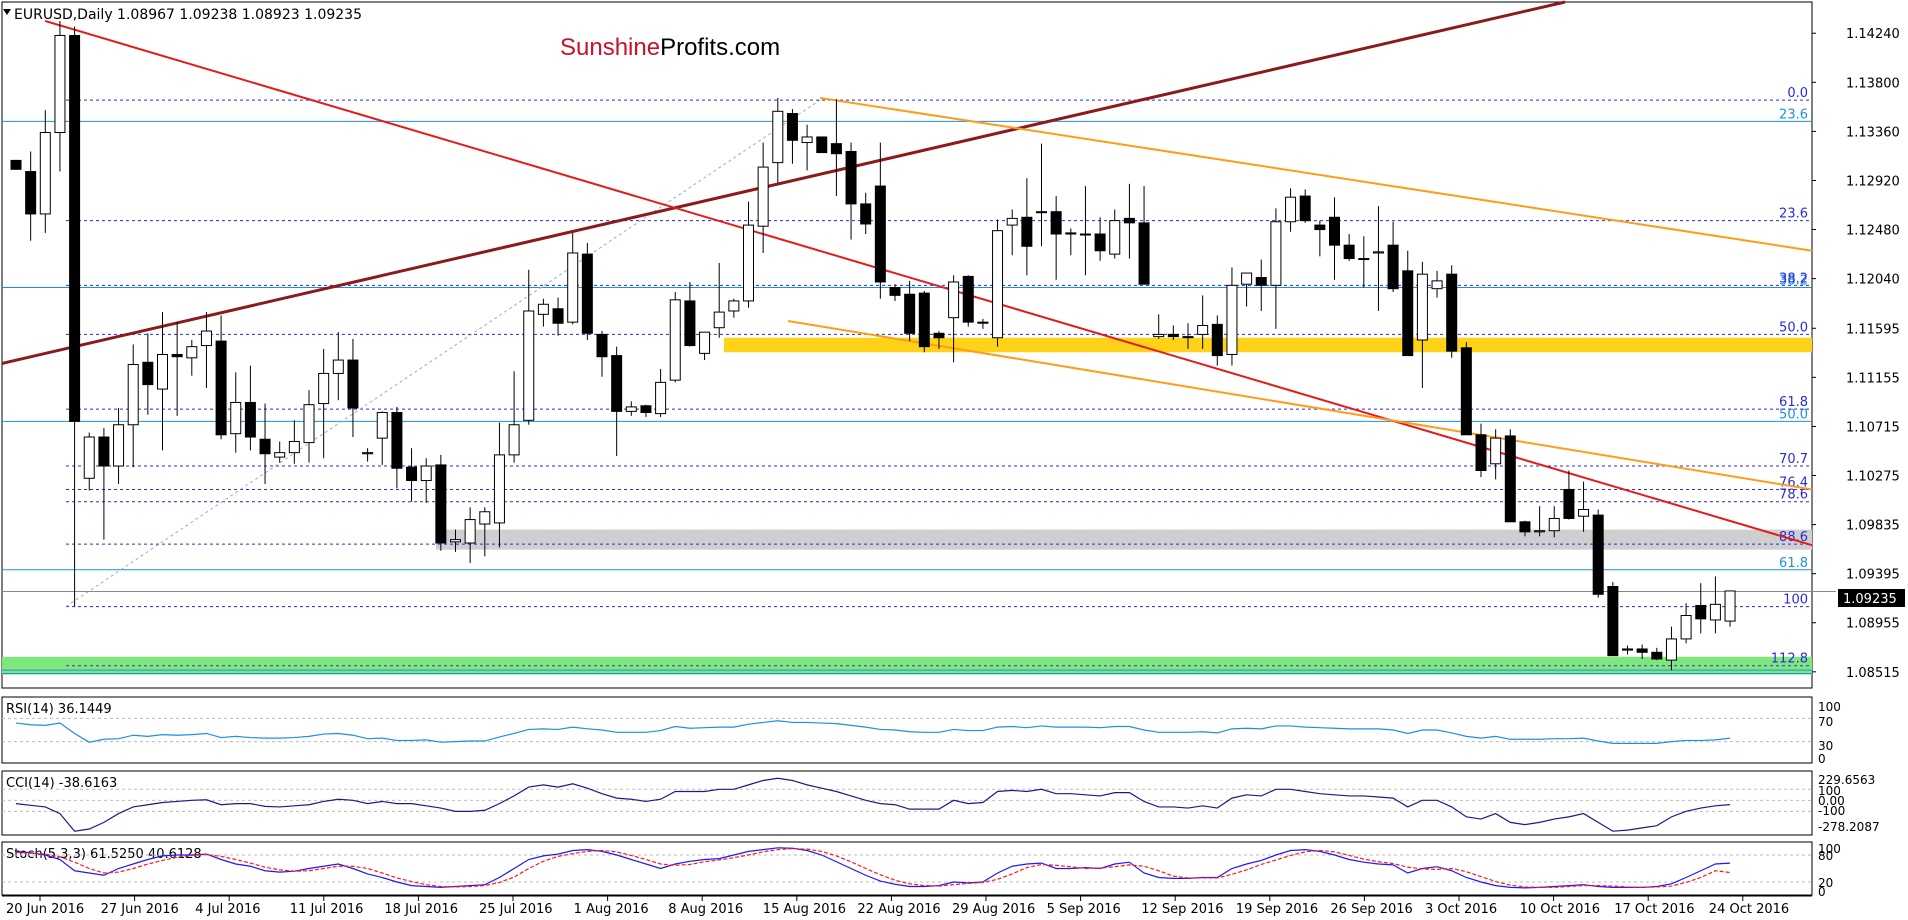 The width and height of the screenshot is (1908, 920). I want to click on date-tick-label: 15 Aug 2016, so click(804, 909).